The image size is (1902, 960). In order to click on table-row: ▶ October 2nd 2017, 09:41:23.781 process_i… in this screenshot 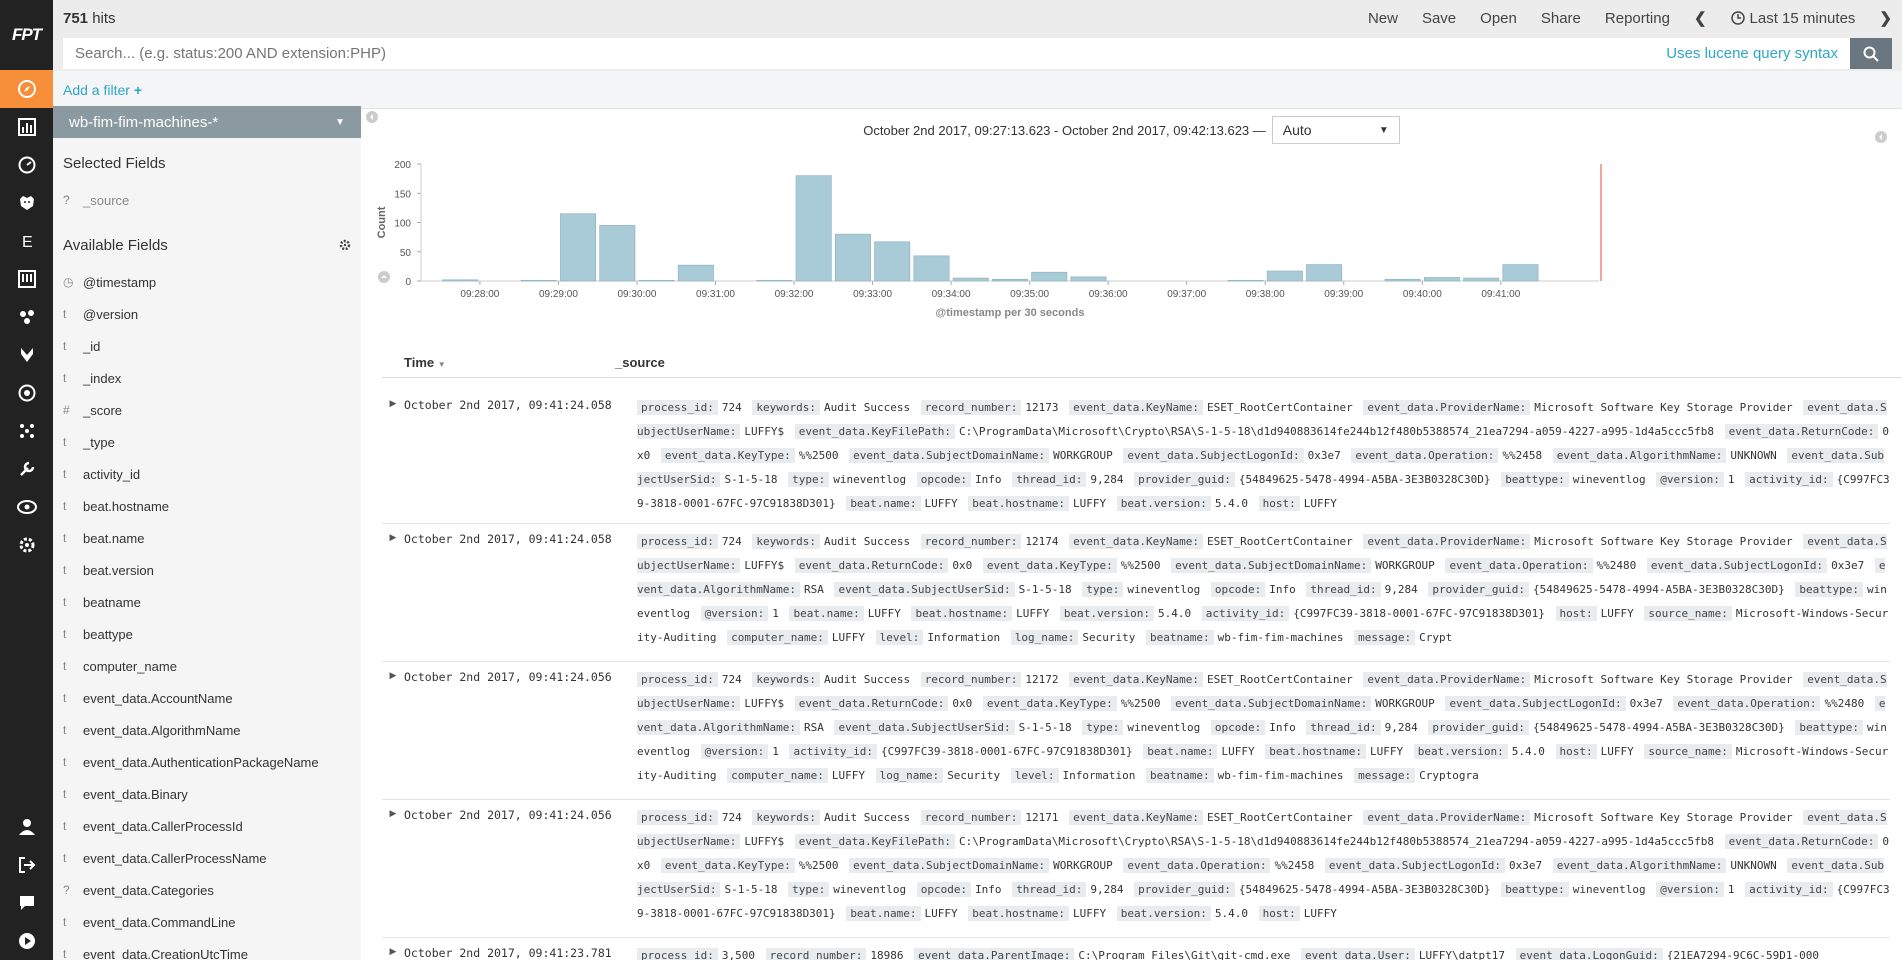, I will do `click(1136, 949)`.